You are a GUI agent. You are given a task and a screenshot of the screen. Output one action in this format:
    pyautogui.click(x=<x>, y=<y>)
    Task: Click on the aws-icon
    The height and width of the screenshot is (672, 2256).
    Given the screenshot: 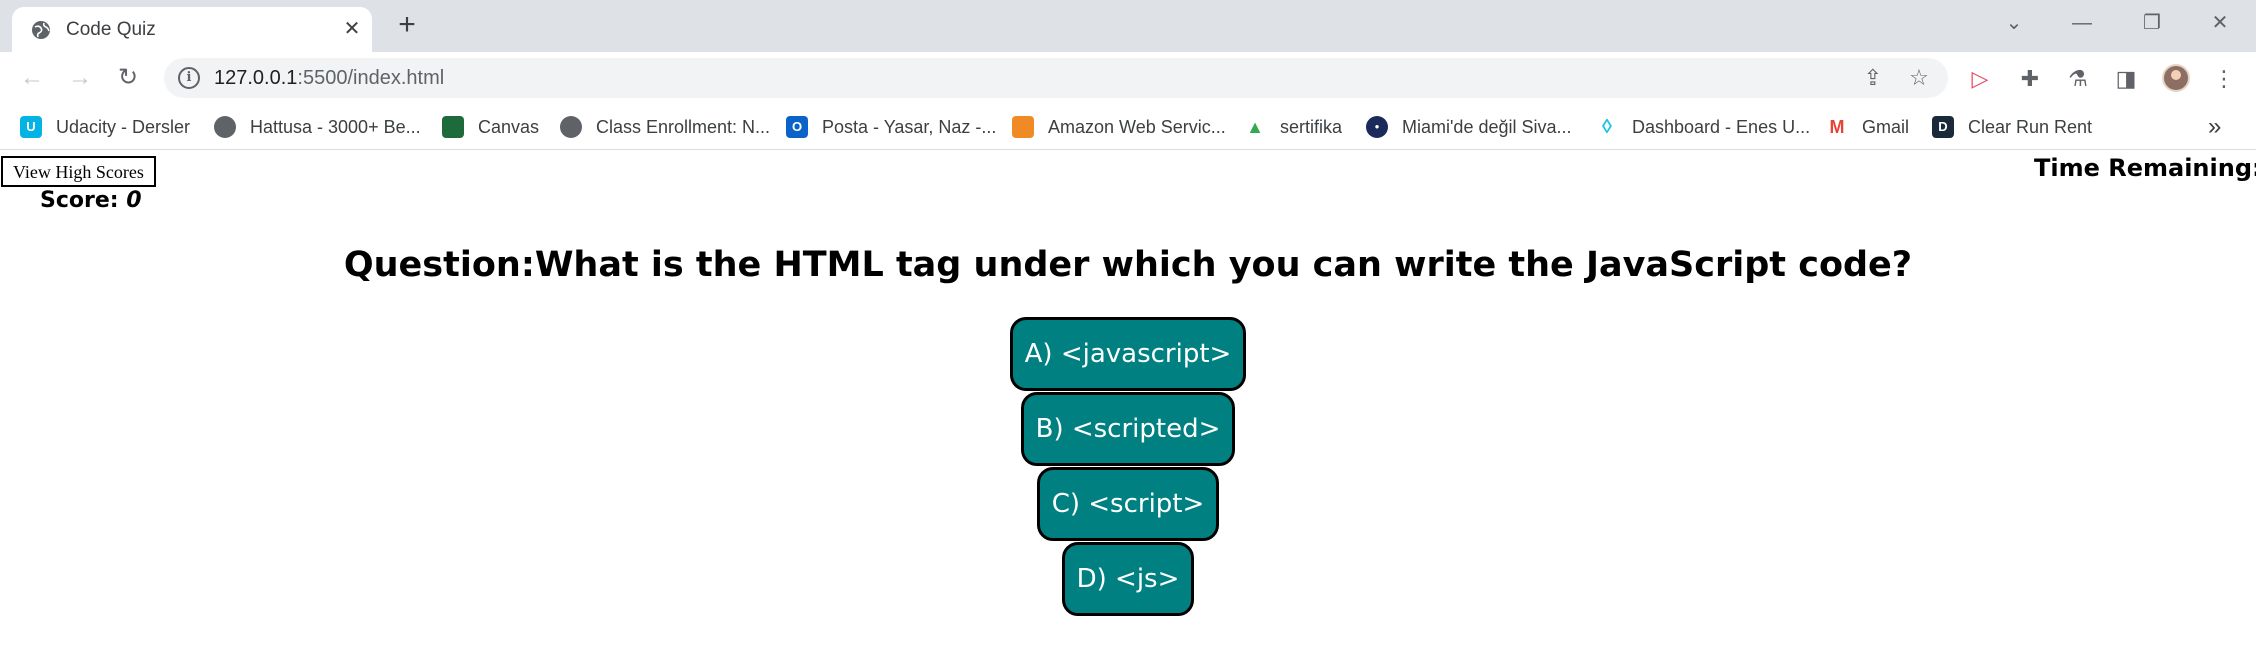 What is the action you would take?
    pyautogui.click(x=1023, y=127)
    